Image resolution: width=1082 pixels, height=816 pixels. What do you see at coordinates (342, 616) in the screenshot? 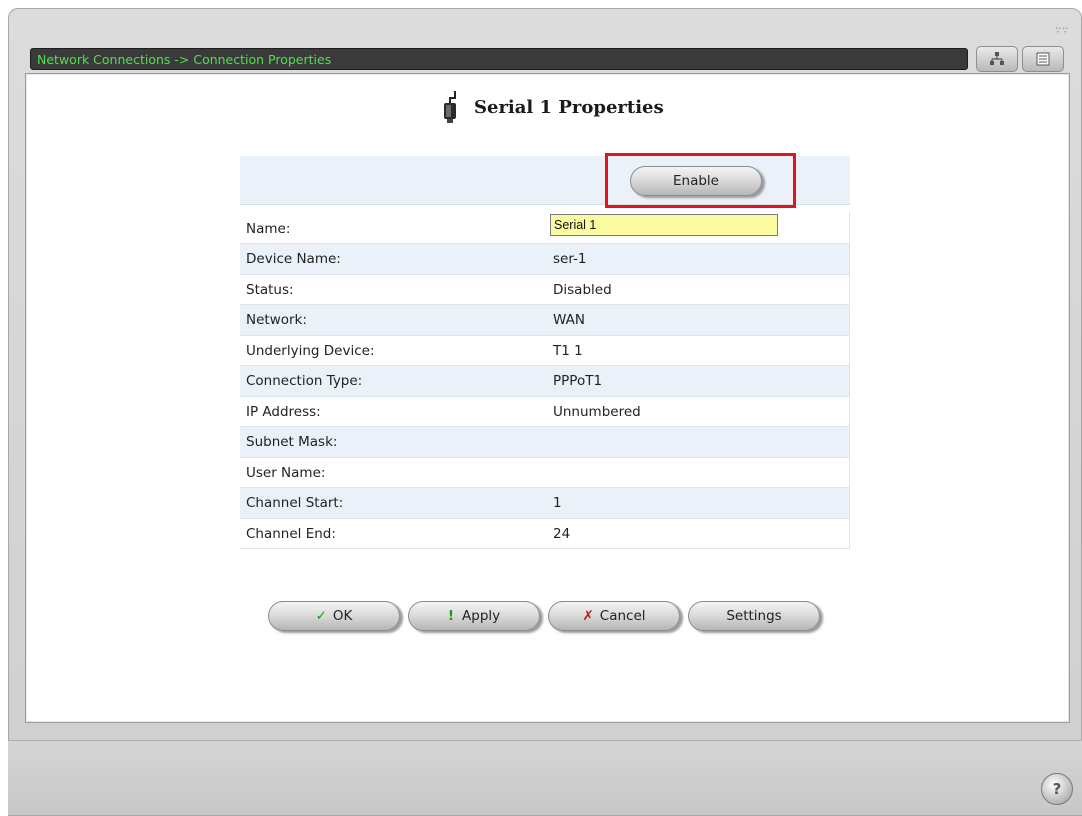
I see `ok-button-label: OK` at bounding box center [342, 616].